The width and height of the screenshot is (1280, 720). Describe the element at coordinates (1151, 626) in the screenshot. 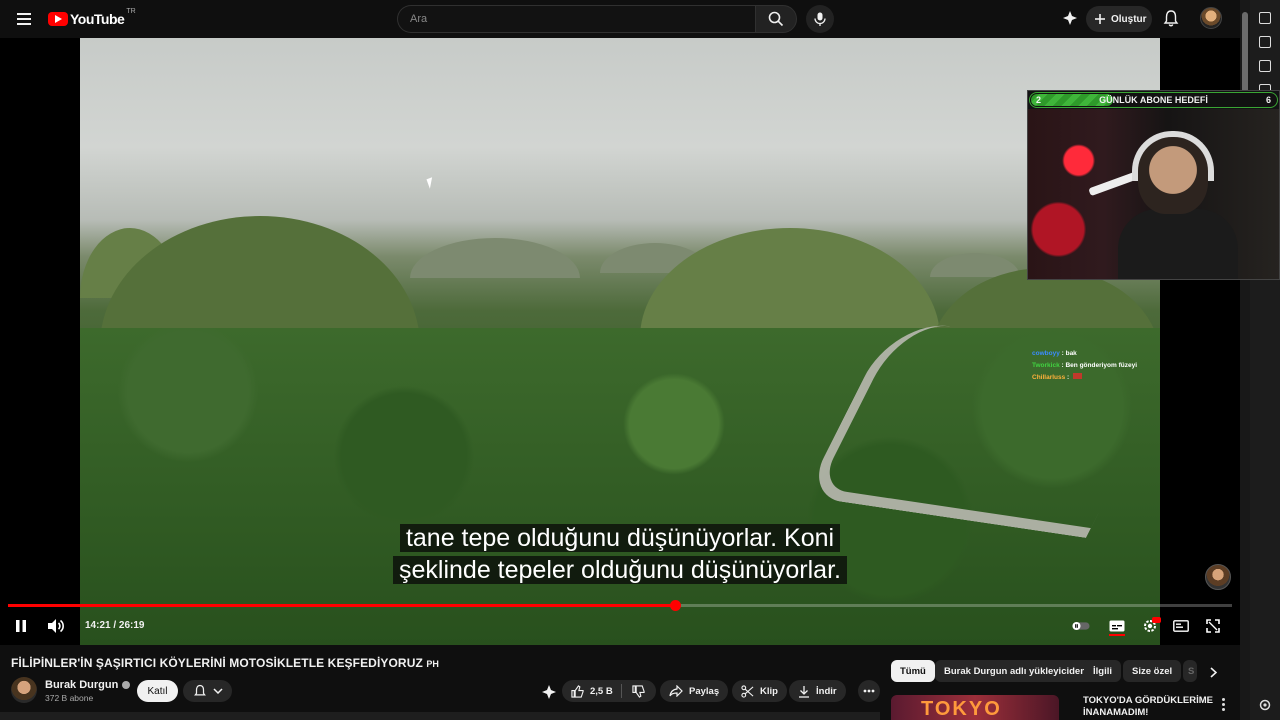

I see `settings-button` at that location.